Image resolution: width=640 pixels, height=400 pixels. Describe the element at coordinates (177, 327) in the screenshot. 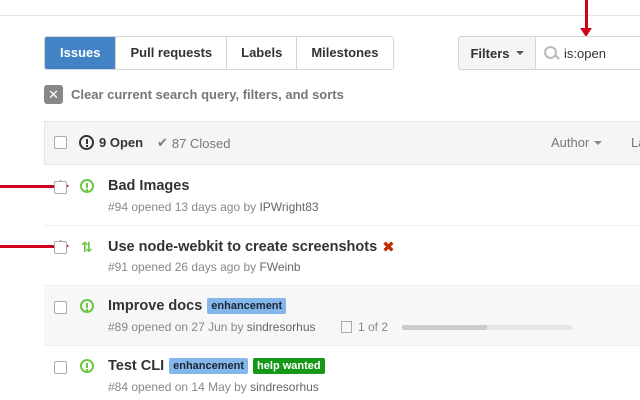

I see `issue-meta-text: #89 opened on 27 Jun by` at that location.